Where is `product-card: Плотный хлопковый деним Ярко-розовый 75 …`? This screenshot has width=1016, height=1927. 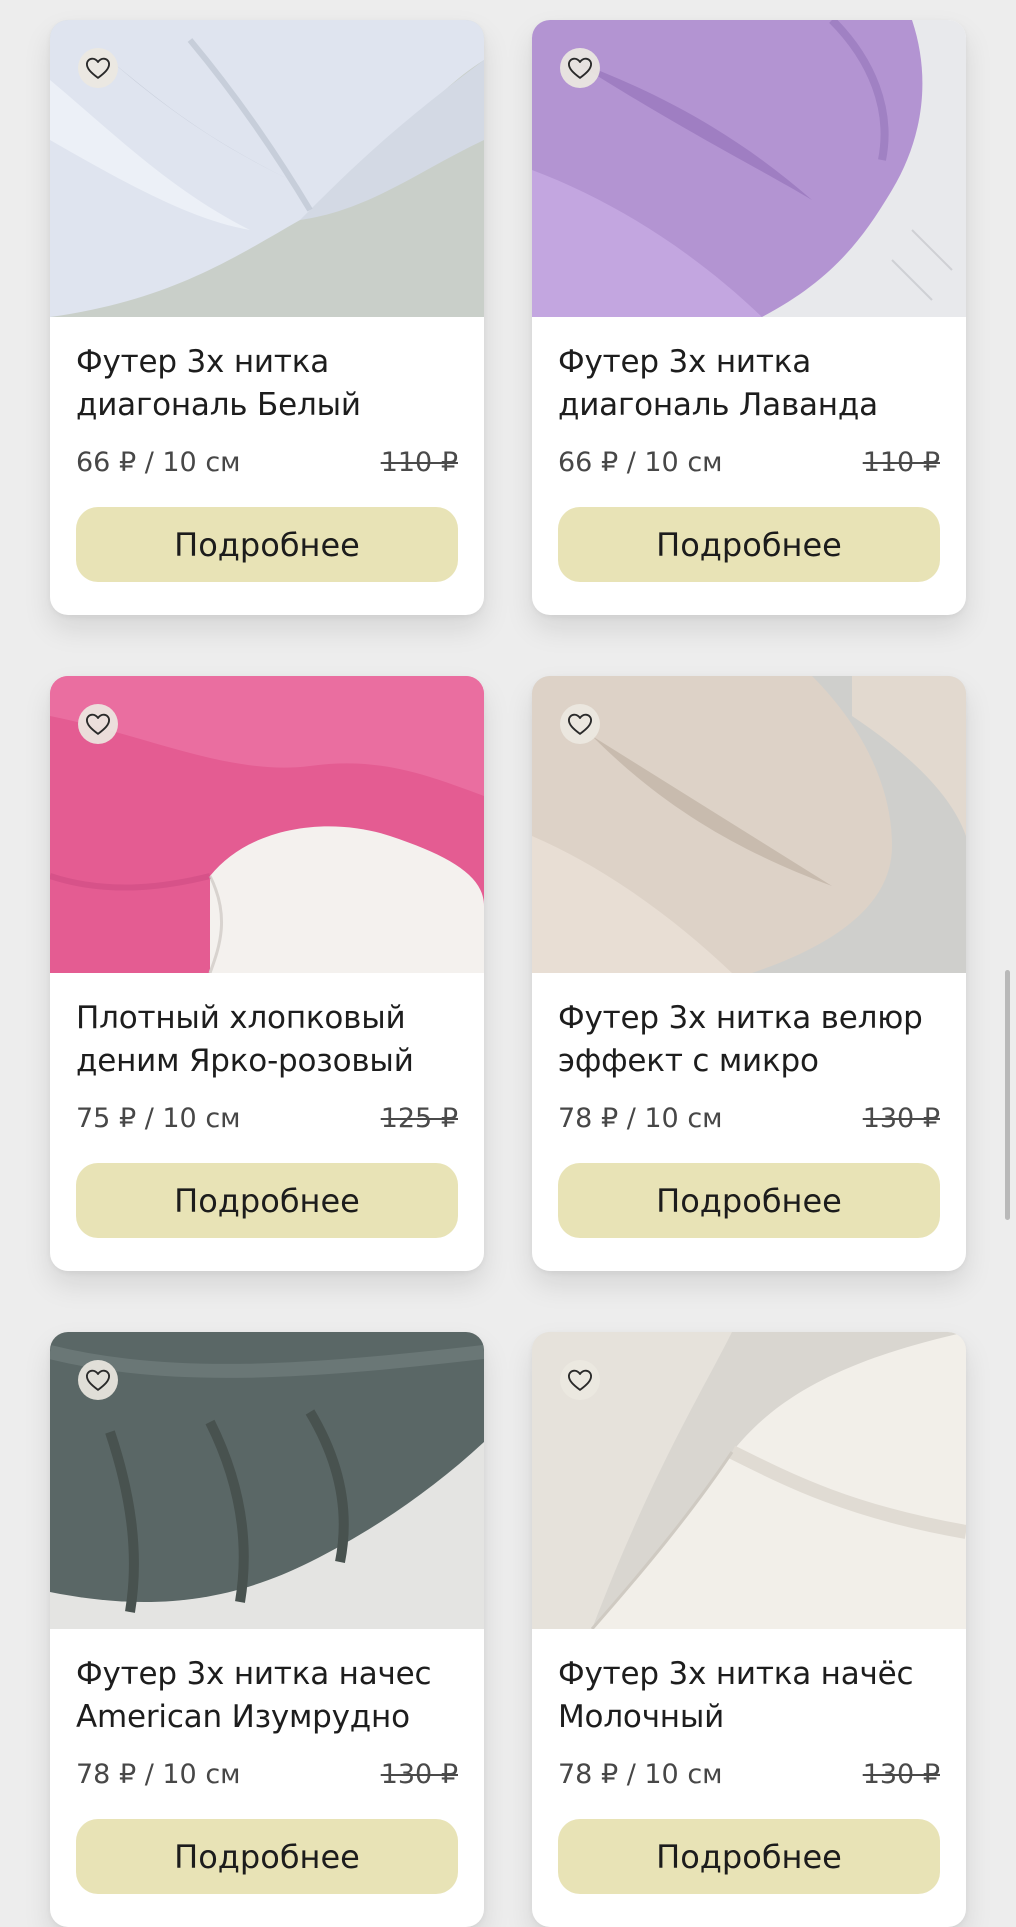 product-card: Плотный хлопковый деним Ярко-розовый 75 … is located at coordinates (267, 973).